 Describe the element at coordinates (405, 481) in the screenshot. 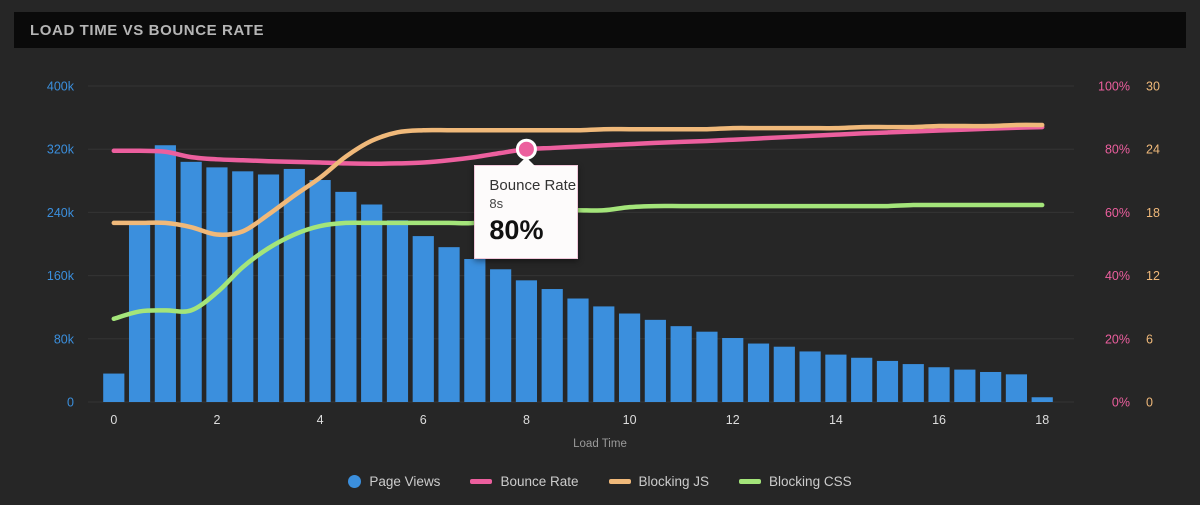

I see `legend-label: Page Views` at that location.